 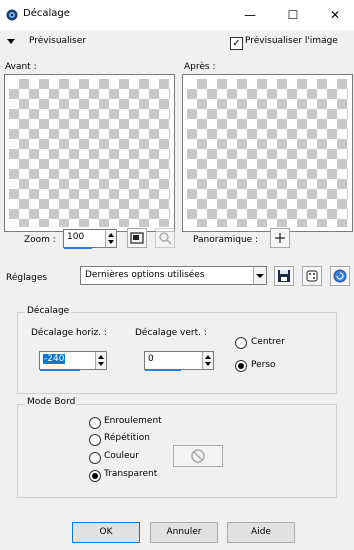 I want to click on fit-window-icon, so click(x=137, y=238).